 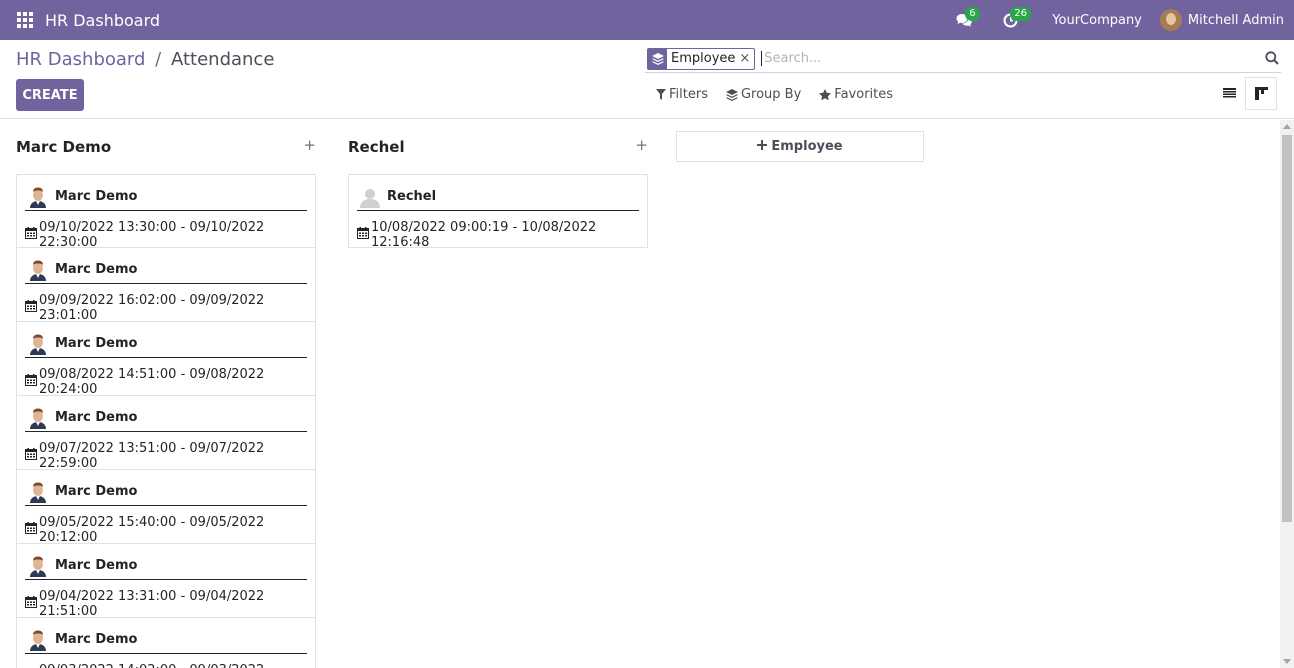 What do you see at coordinates (166, 147) in the screenshot?
I see `column-header: Marc Demo +` at bounding box center [166, 147].